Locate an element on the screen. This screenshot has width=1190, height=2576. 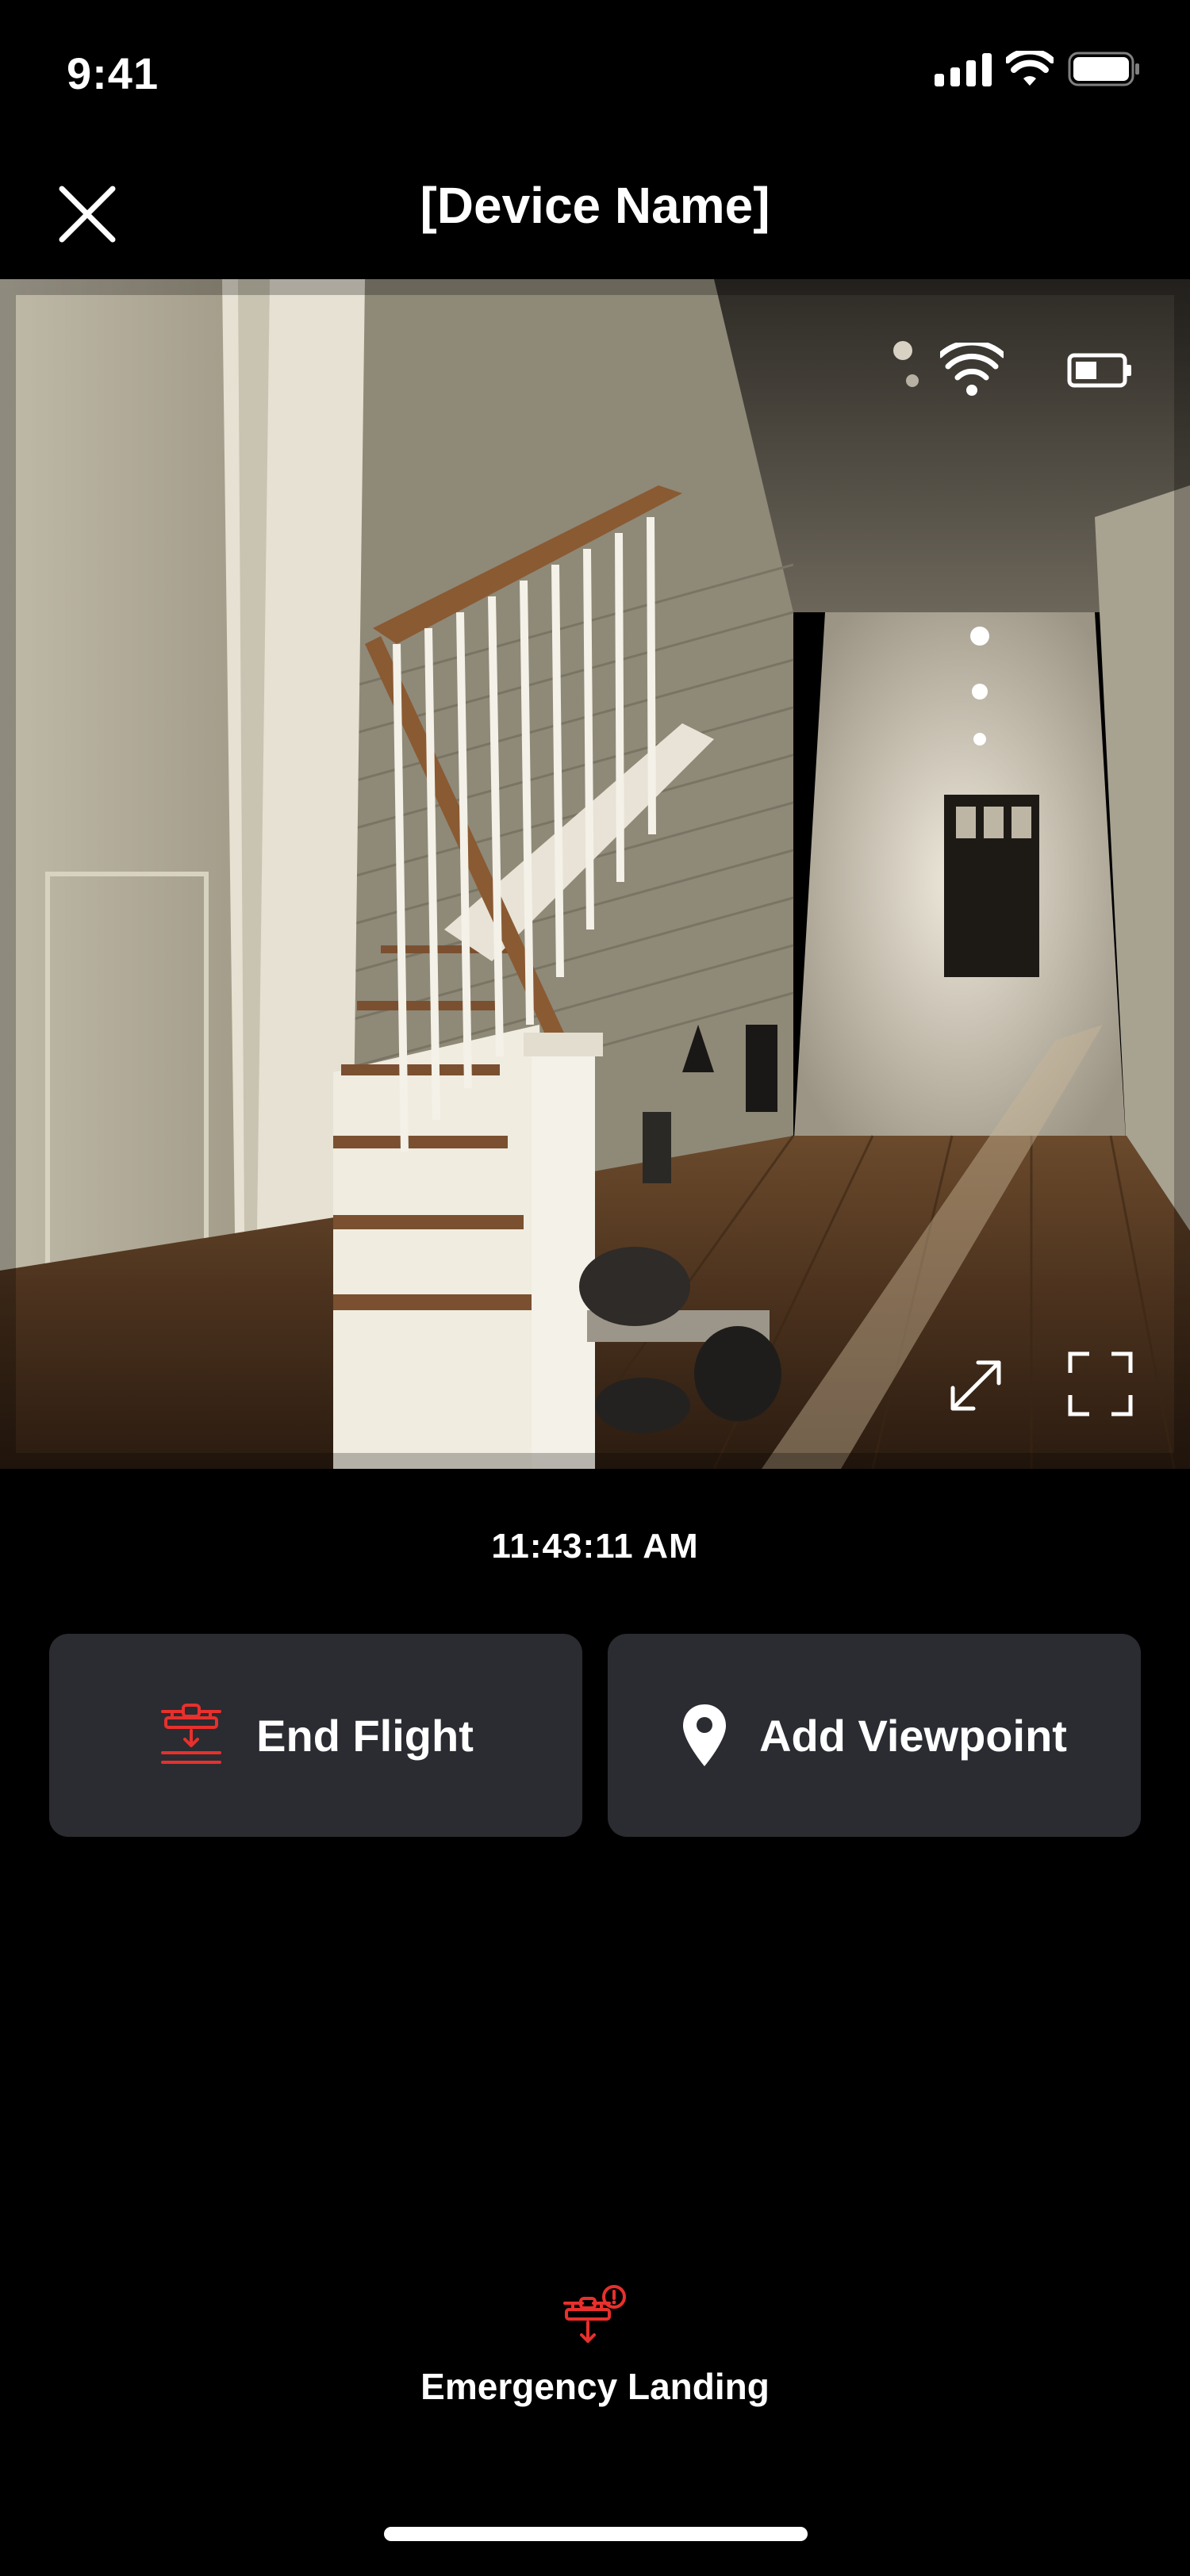
home-indicator is located at coordinates (596, 2534).